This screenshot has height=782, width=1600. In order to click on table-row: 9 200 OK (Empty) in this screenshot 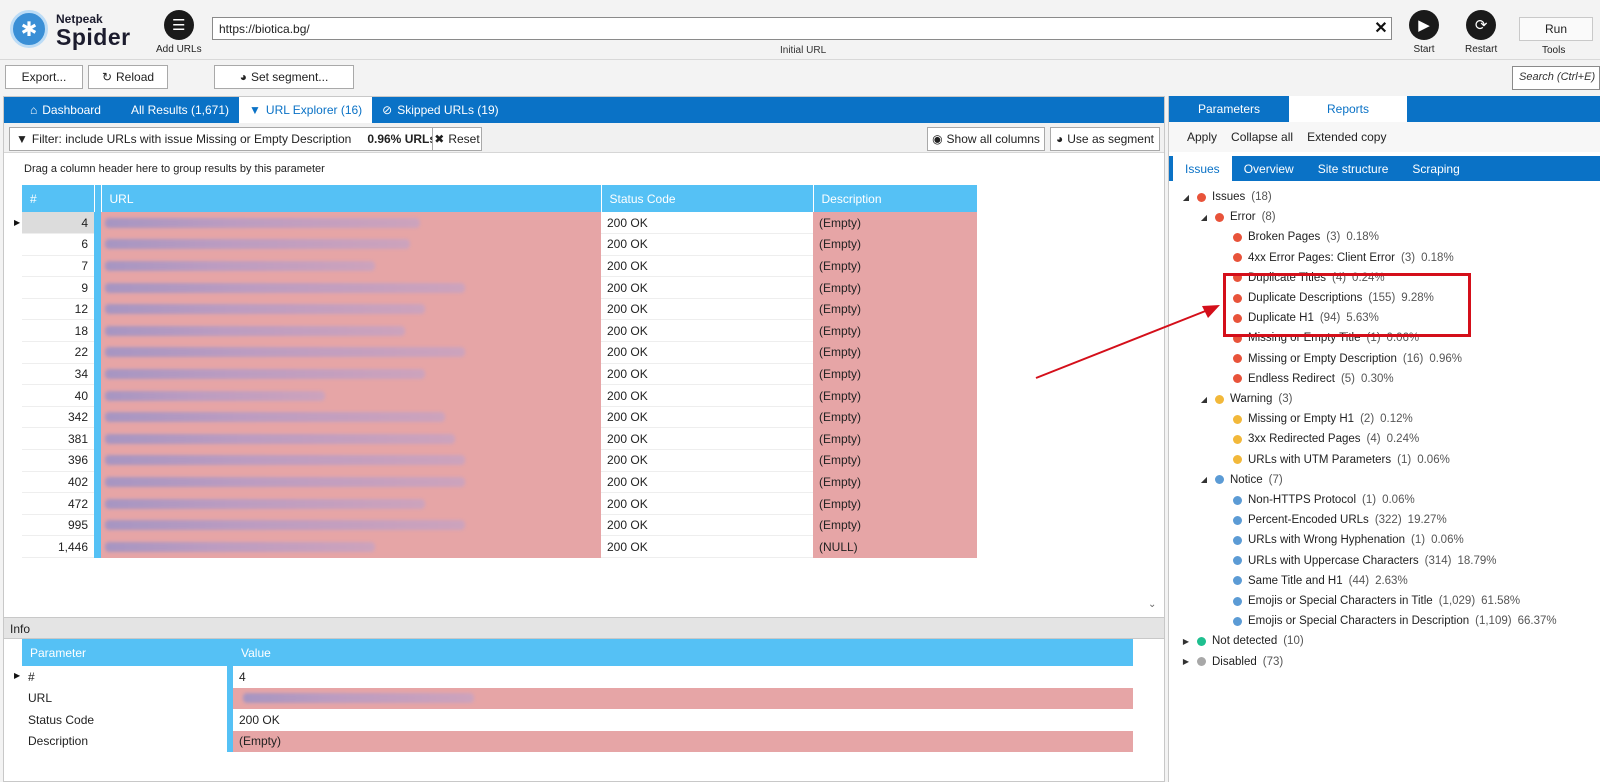, I will do `click(499, 287)`.